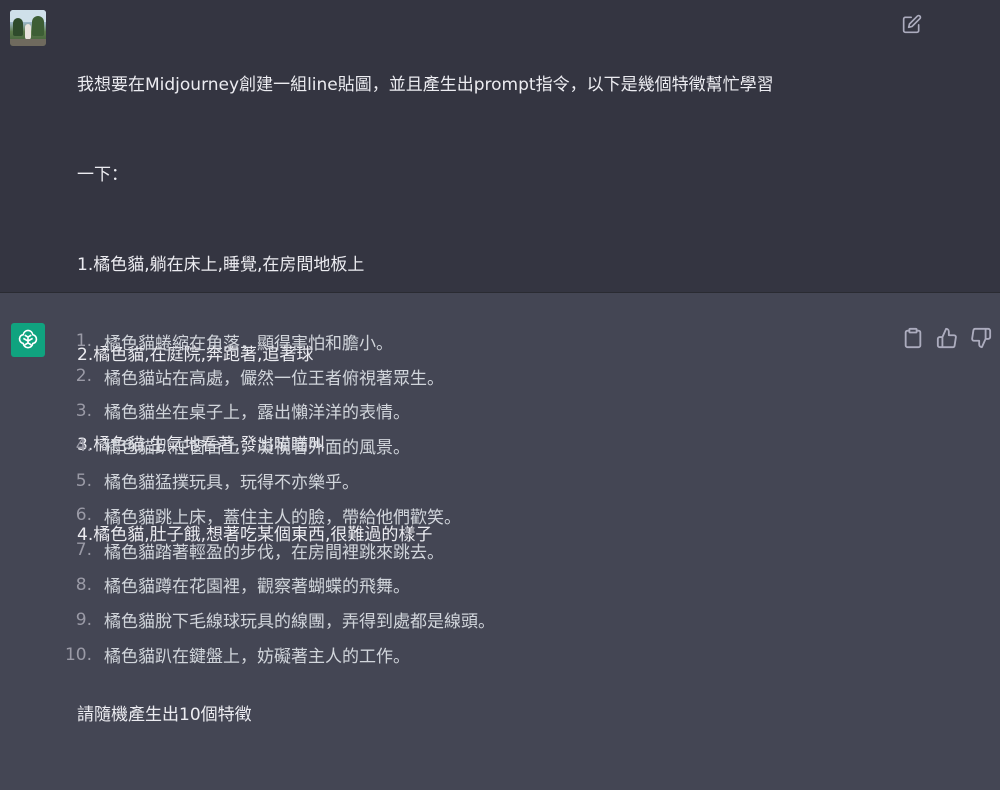 The image size is (1000, 790). Describe the element at coordinates (78, 654) in the screenshot. I see `list-number: 10.` at that location.